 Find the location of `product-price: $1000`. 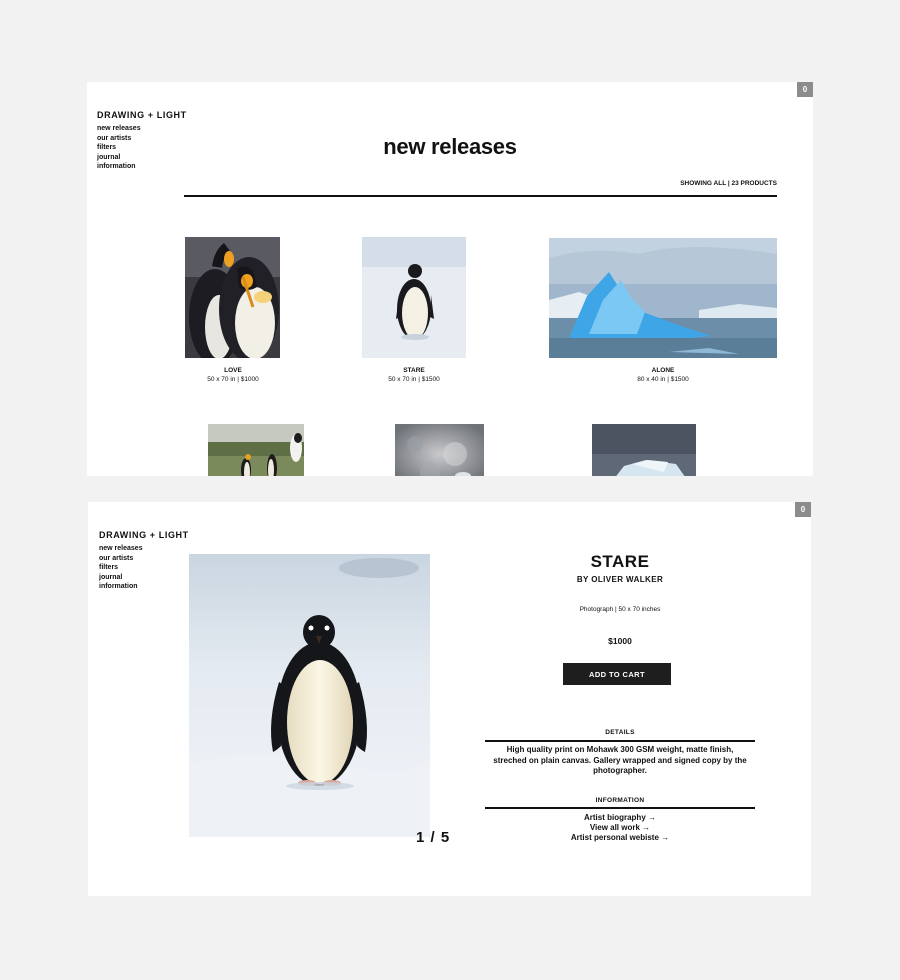

product-price: $1000 is located at coordinates (620, 641).